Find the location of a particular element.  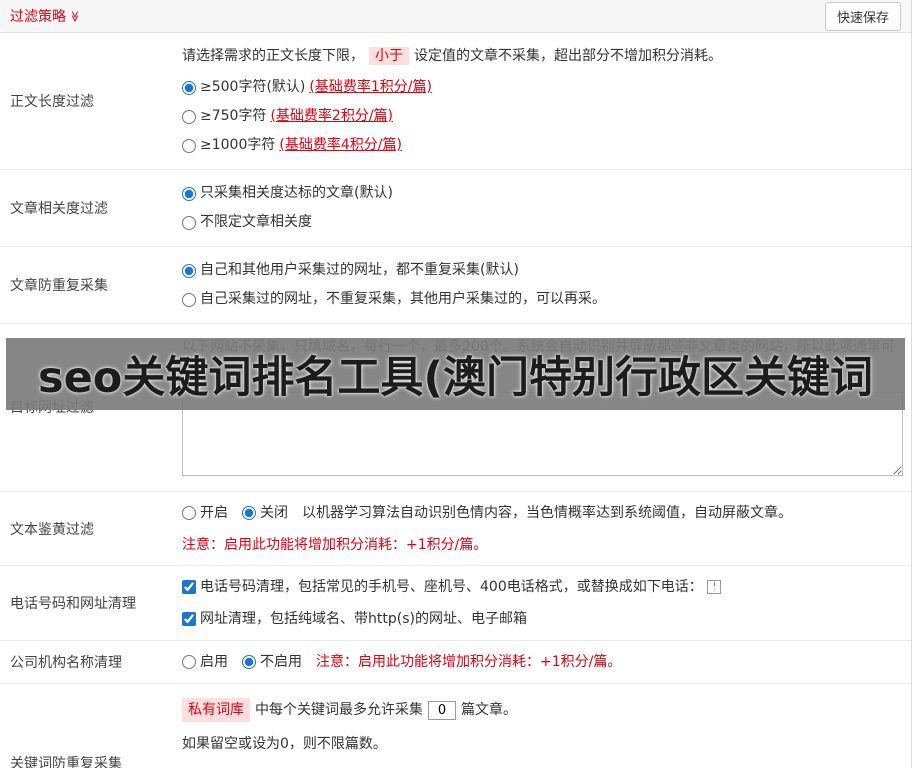

radio-porn-off is located at coordinates (249, 513).